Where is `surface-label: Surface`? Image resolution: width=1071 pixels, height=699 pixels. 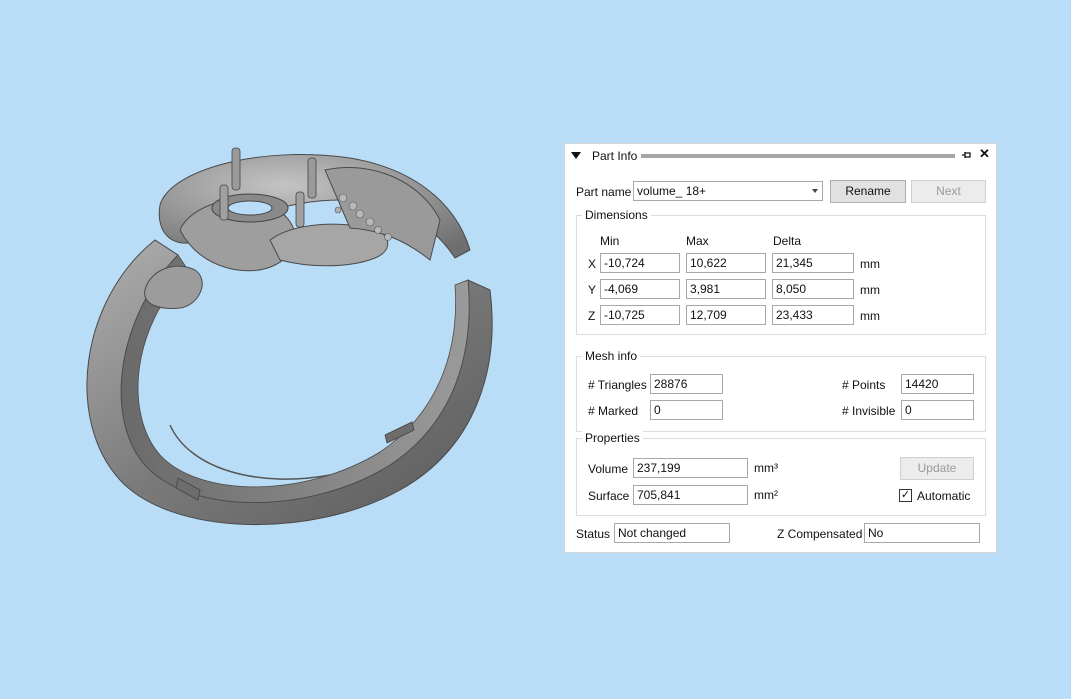
surface-label: Surface is located at coordinates (609, 496).